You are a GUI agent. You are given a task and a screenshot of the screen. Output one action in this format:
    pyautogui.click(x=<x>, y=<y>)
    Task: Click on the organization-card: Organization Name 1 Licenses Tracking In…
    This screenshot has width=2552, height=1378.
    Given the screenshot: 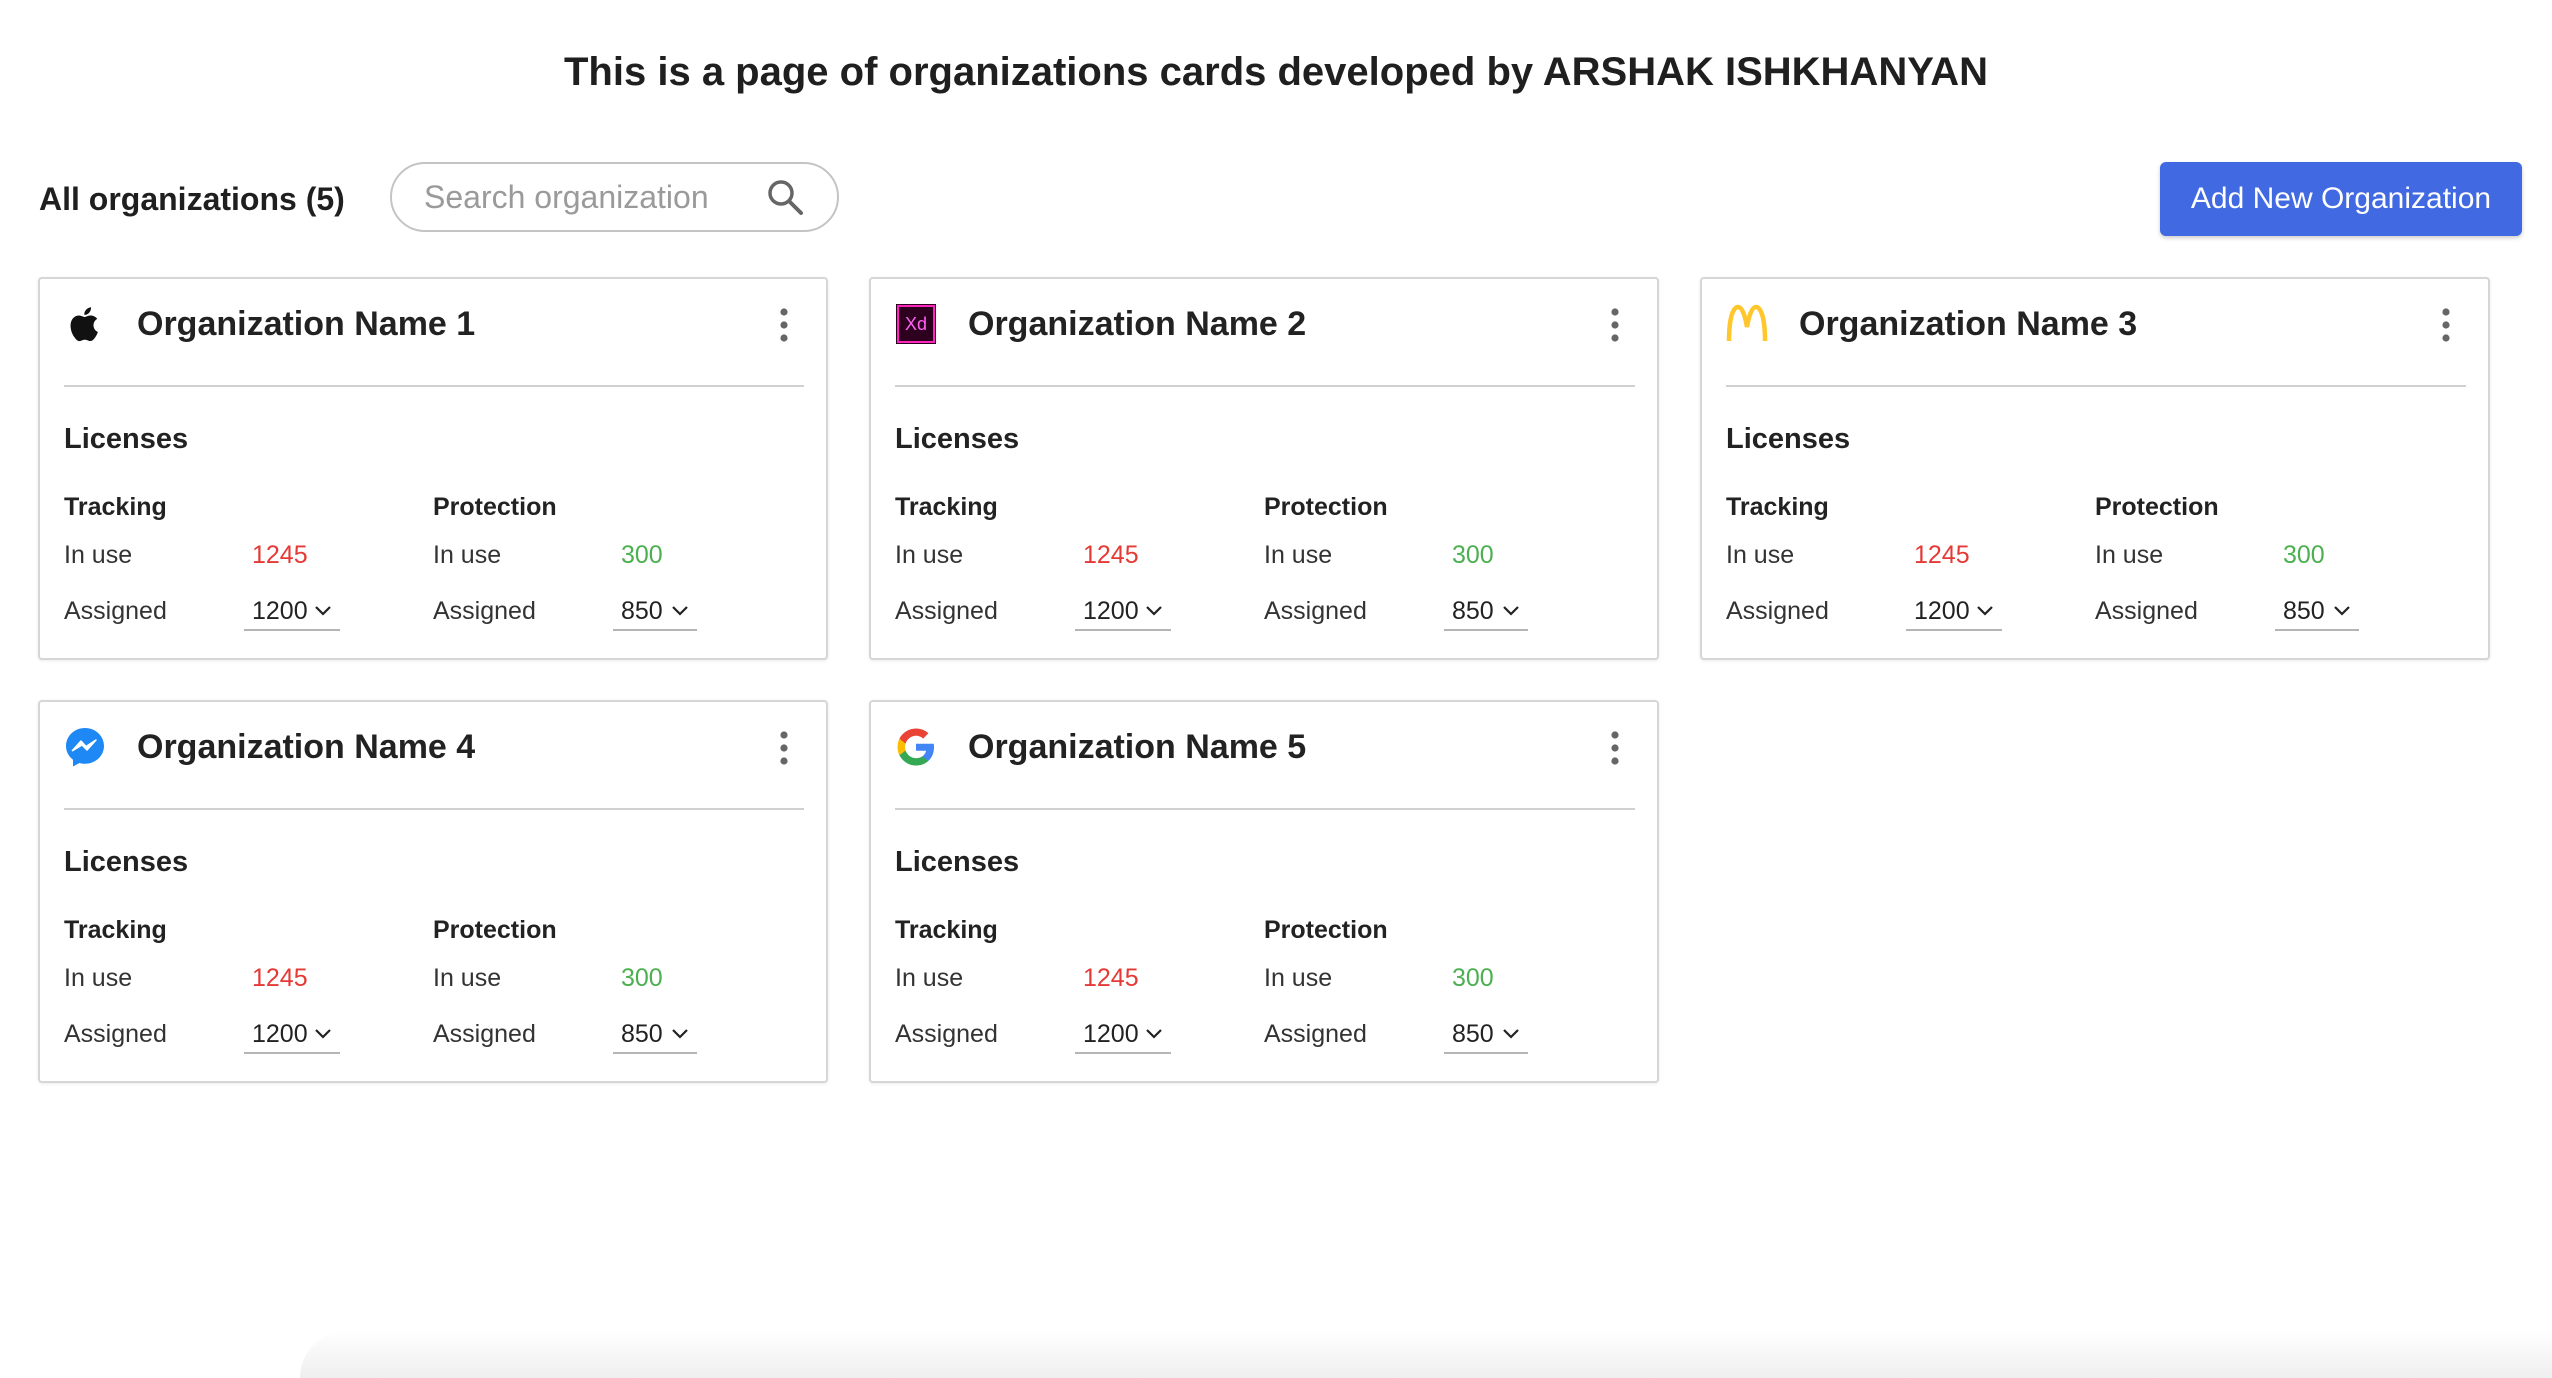 What is the action you would take?
    pyautogui.click(x=433, y=468)
    